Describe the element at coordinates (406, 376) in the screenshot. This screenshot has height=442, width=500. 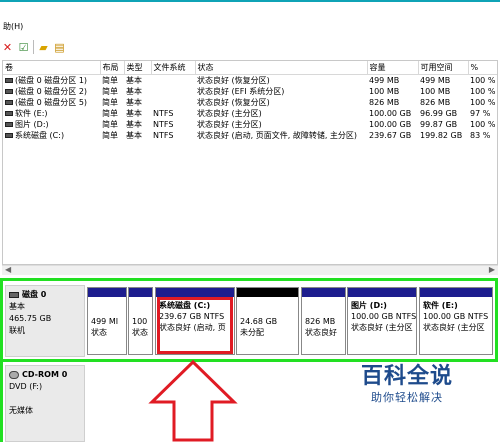
I see `watermark-title: 百科全说` at that location.